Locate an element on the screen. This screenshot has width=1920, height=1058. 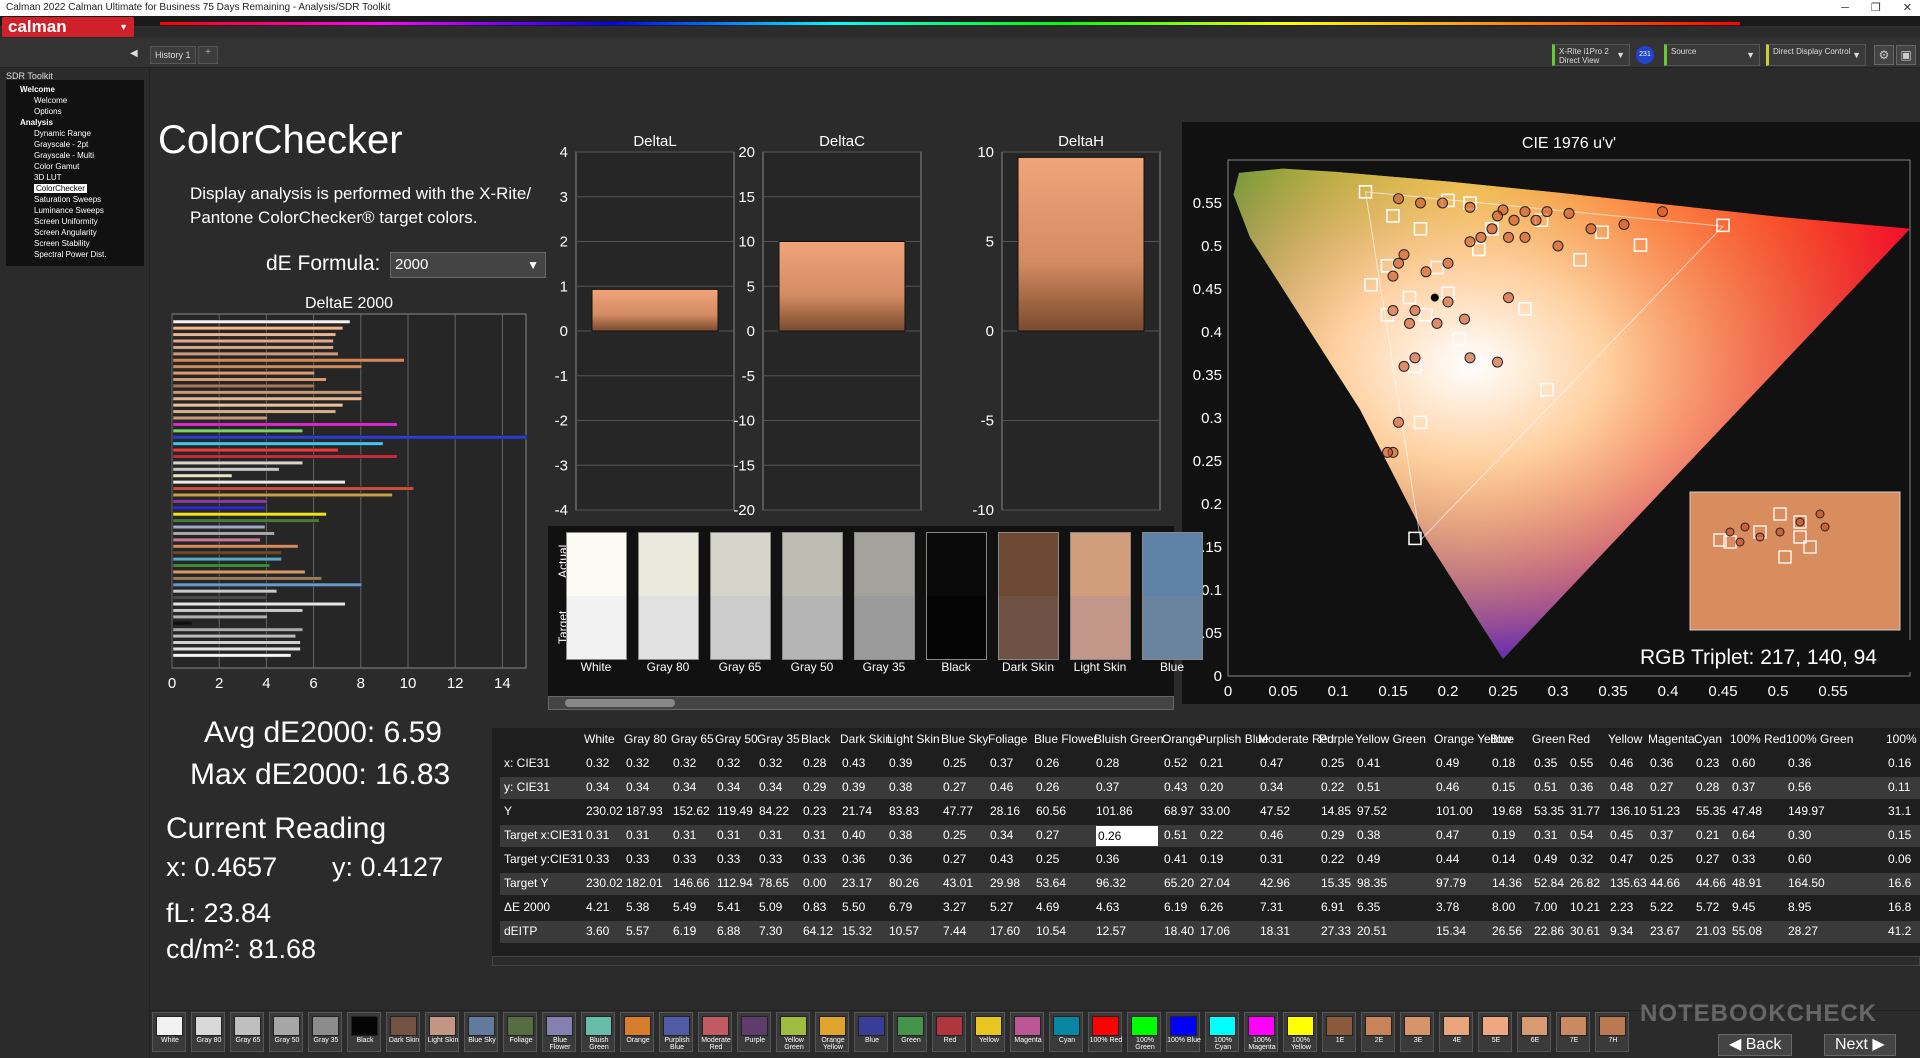
color-point-button: Cyan is located at coordinates (1066, 1032).